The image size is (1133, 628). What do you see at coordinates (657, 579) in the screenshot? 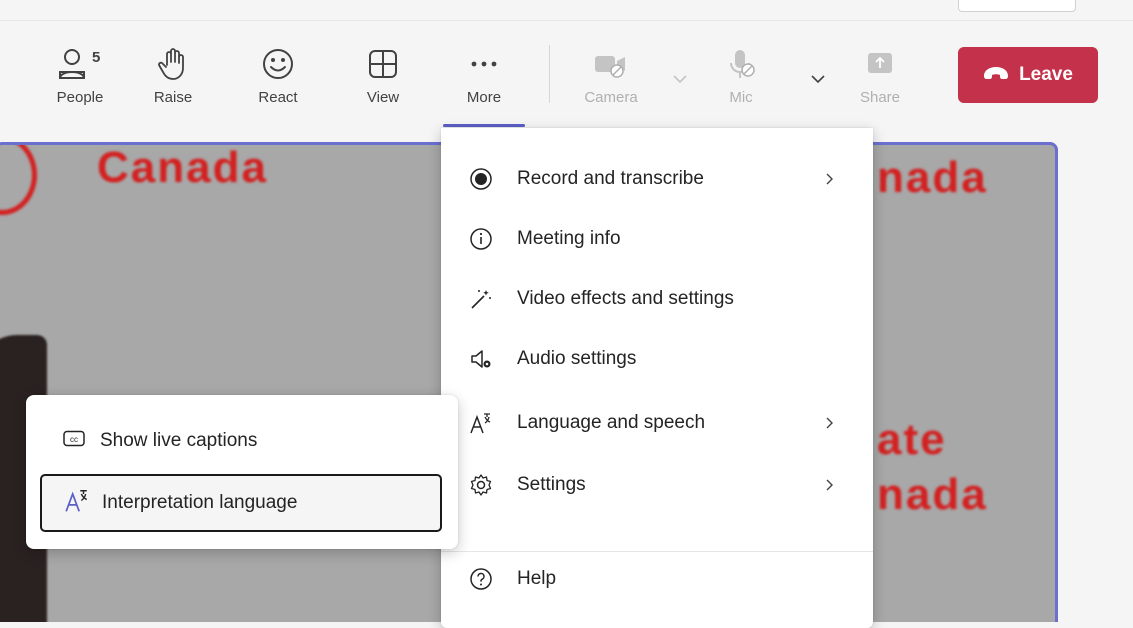
I see `menu-item-help: Help` at bounding box center [657, 579].